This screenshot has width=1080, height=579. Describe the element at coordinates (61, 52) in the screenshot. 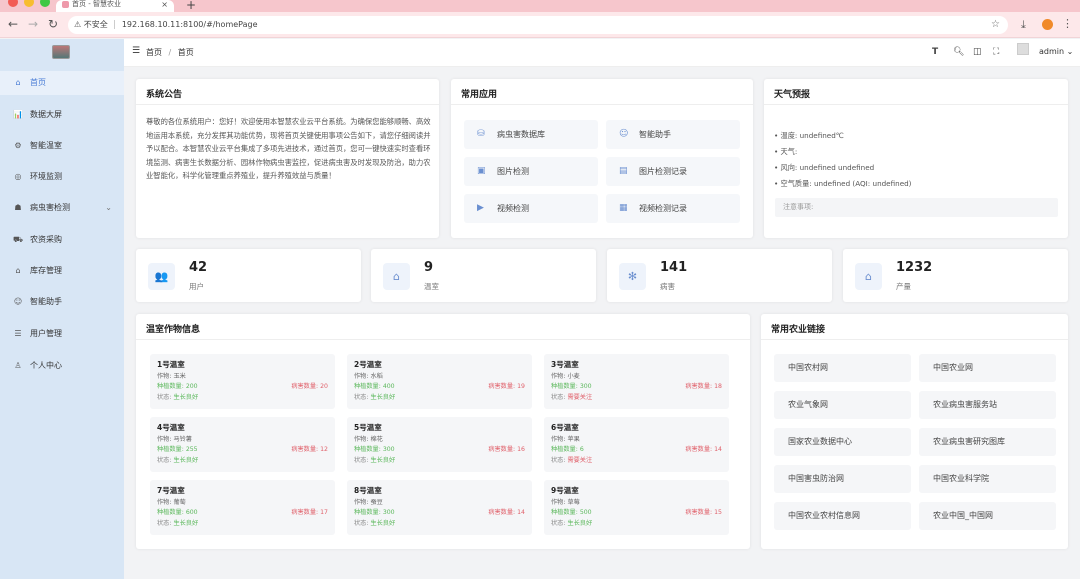

I see `app-logo` at that location.